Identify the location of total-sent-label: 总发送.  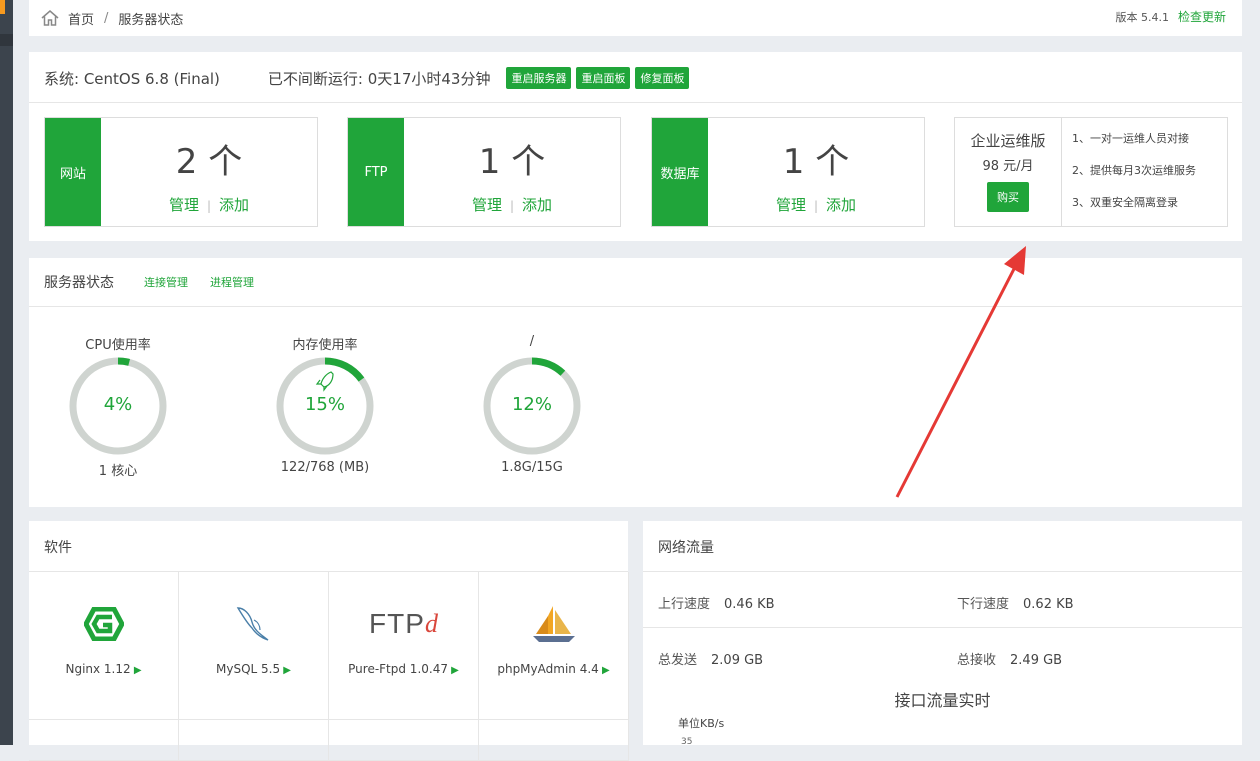
(678, 660).